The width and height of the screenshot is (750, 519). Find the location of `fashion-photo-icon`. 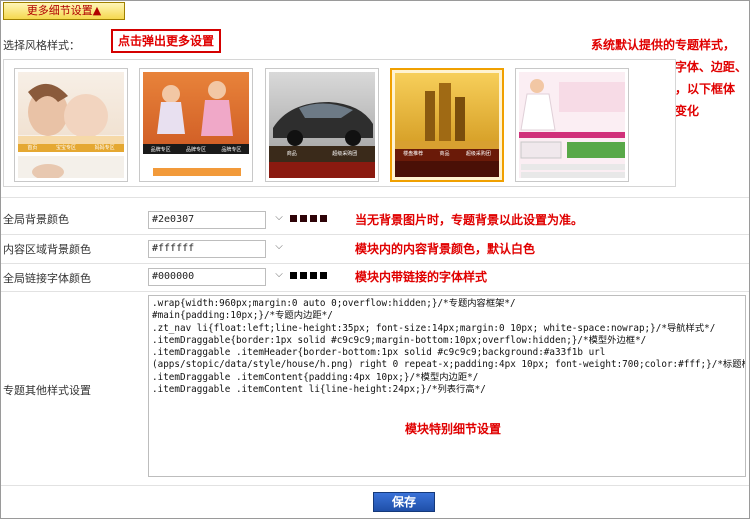

fashion-photo-icon is located at coordinates (196, 129).